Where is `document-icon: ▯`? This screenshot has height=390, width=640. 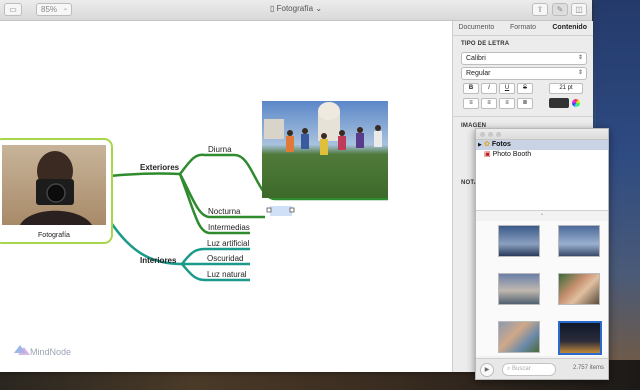 document-icon: ▯ is located at coordinates (273, 8).